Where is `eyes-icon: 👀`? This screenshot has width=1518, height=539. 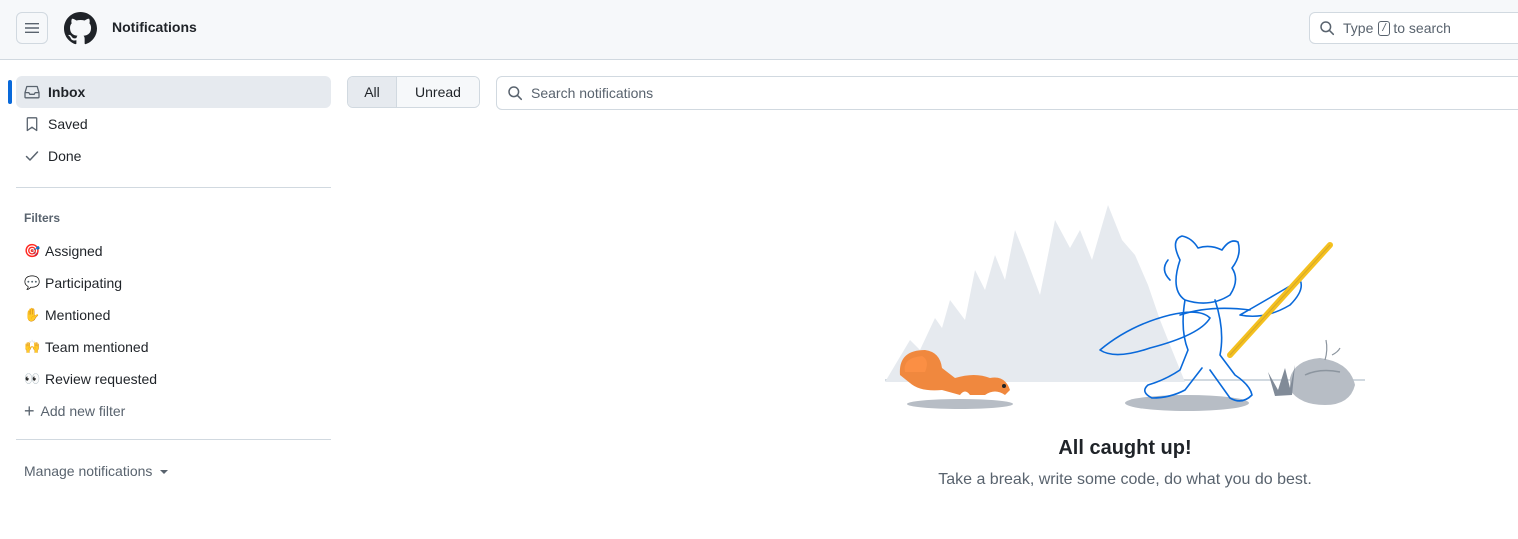
eyes-icon: 👀 is located at coordinates (32, 378).